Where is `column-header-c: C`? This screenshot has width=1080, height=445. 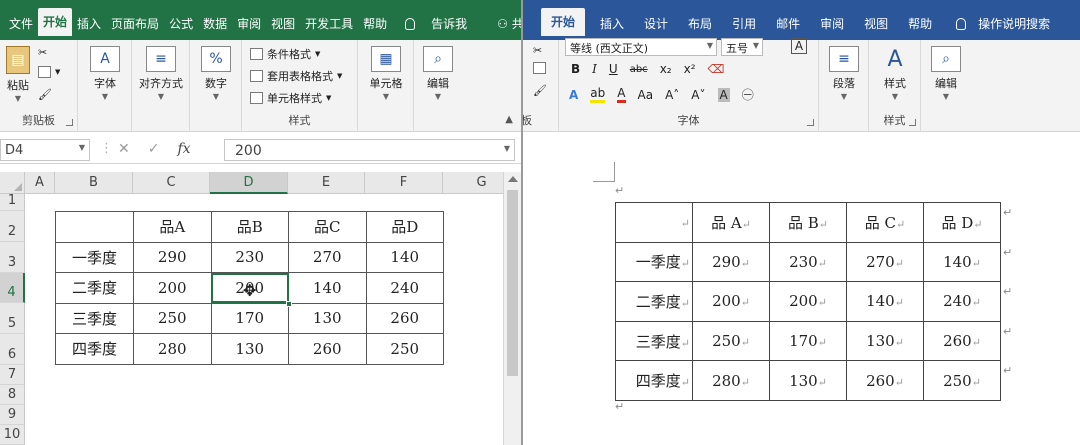 column-header-c: C is located at coordinates (171, 183).